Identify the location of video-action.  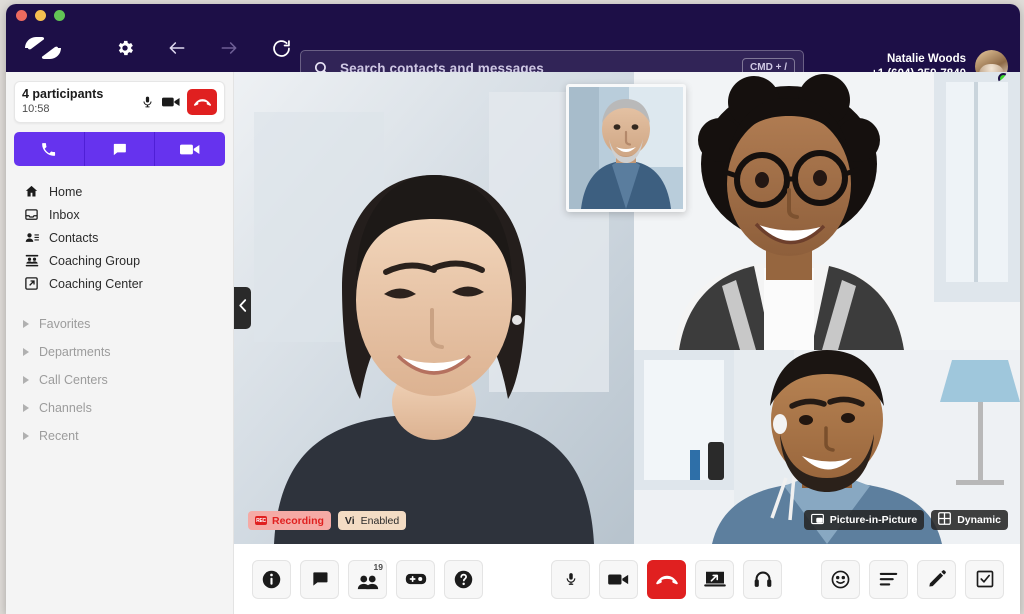
(190, 149).